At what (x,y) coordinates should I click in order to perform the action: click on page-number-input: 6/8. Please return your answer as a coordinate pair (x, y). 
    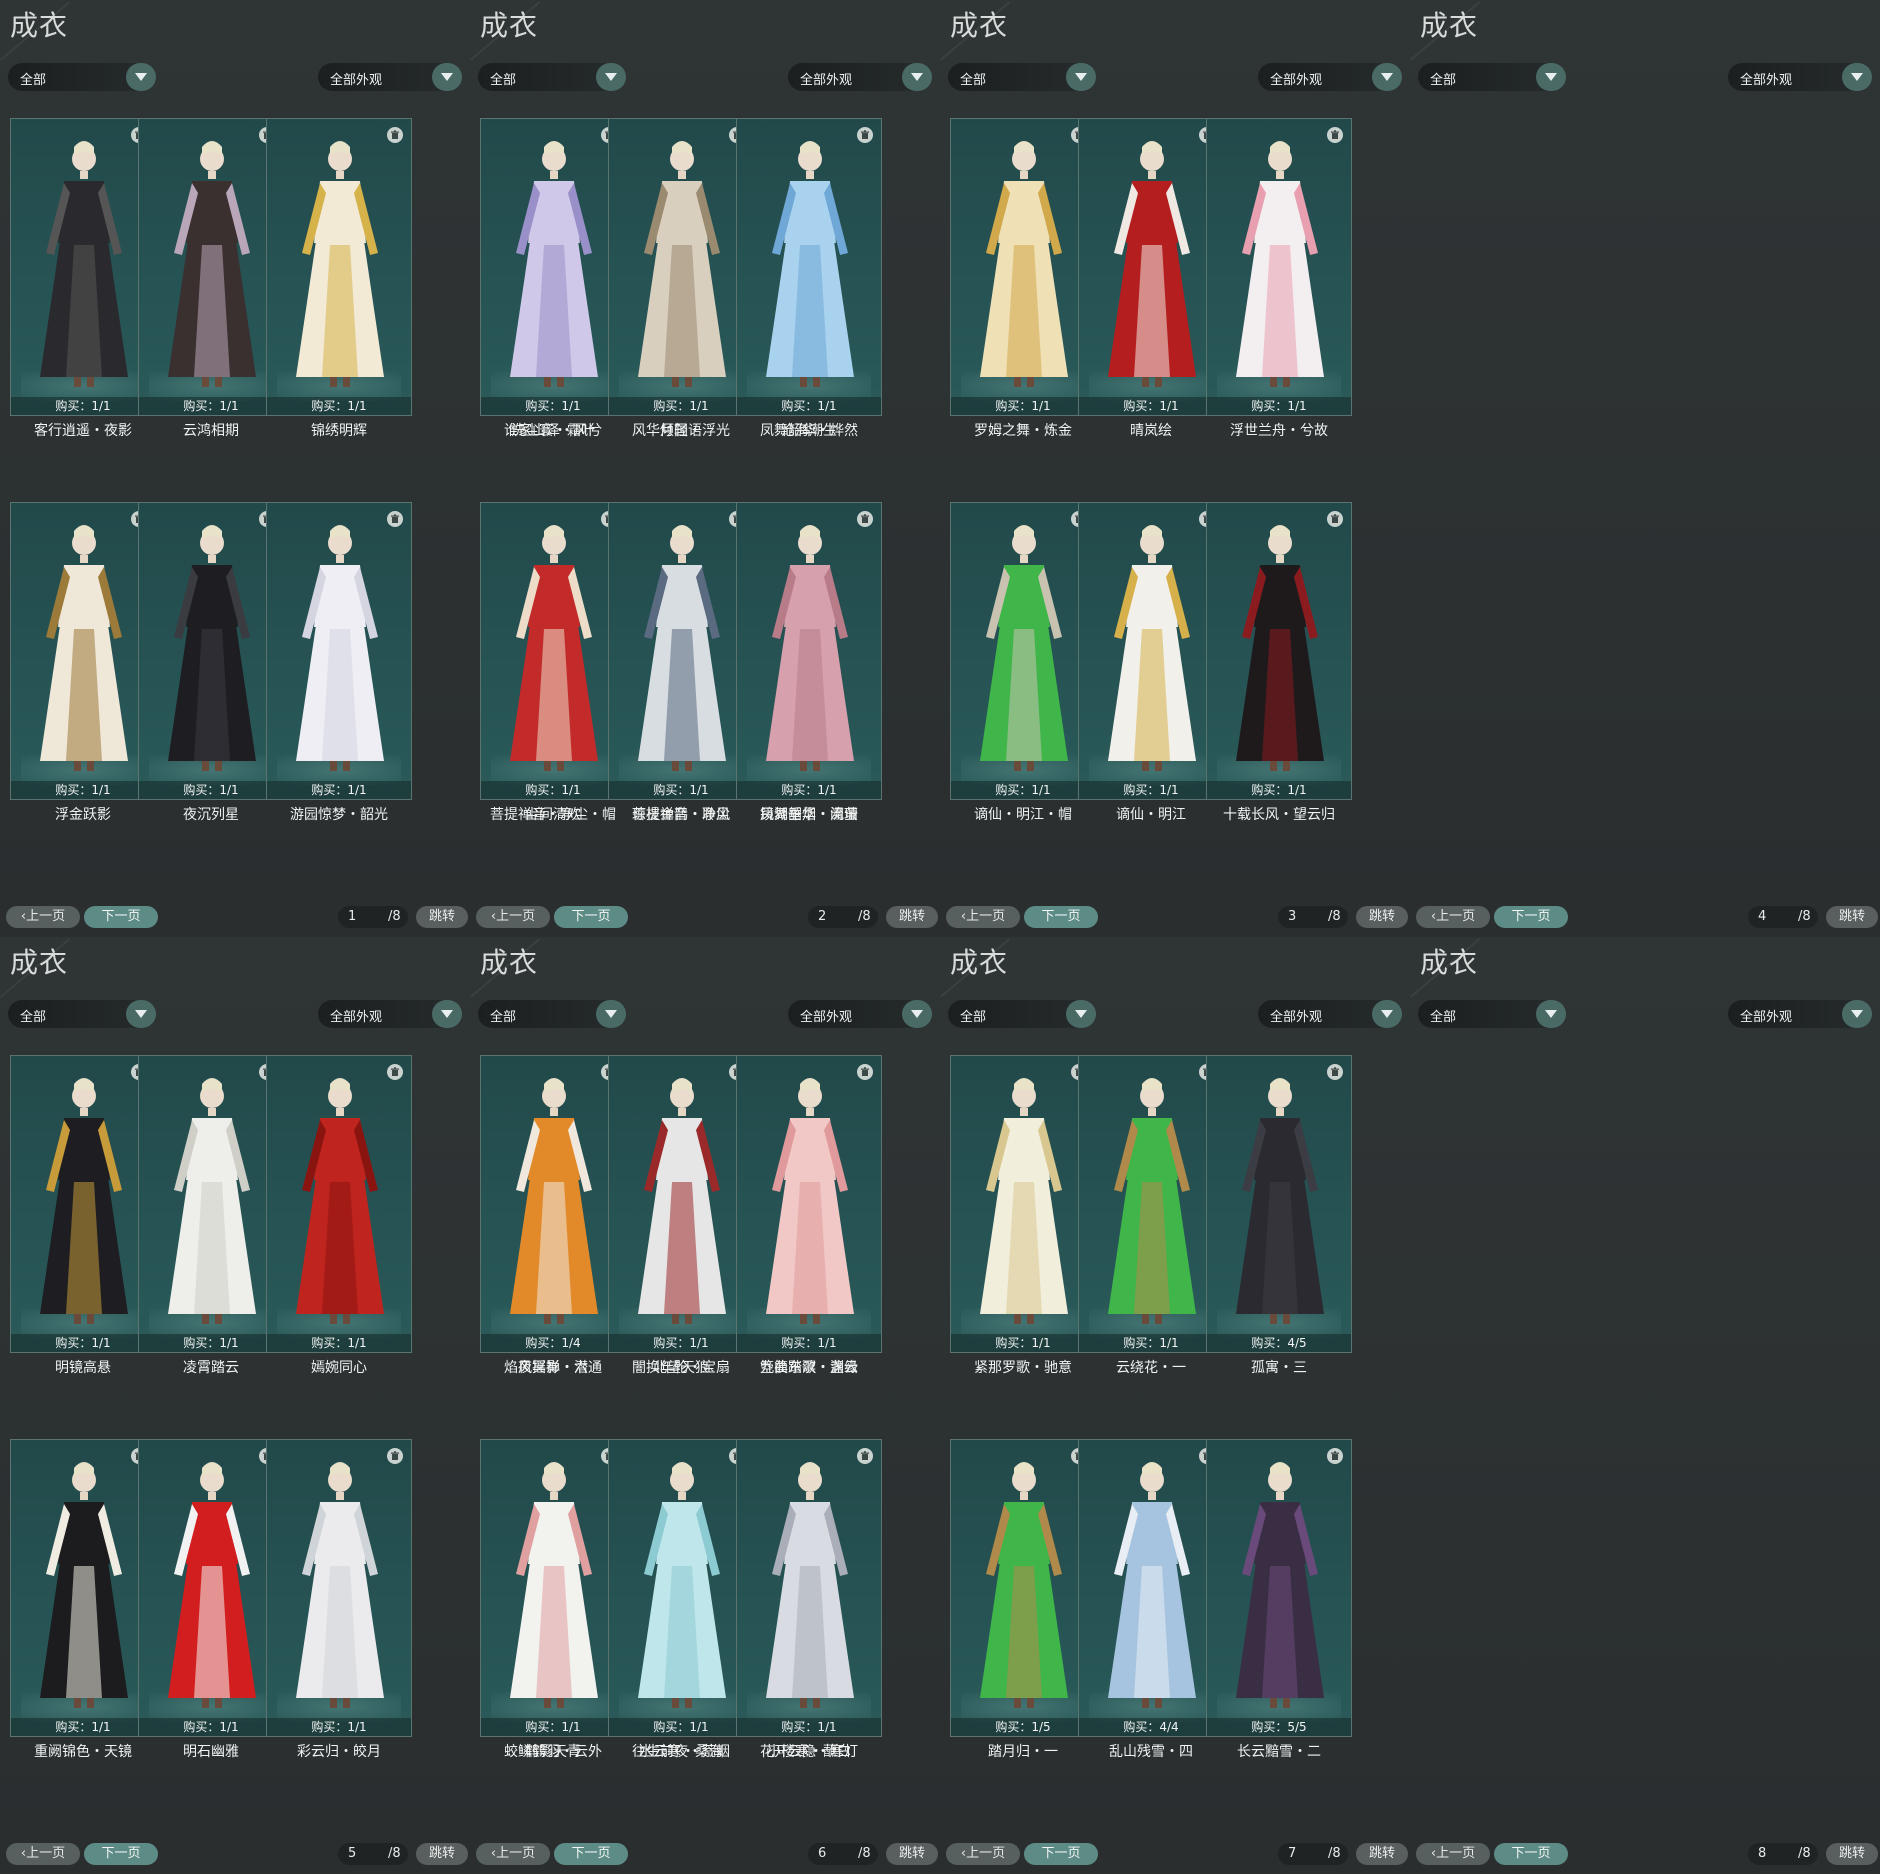
    Looking at the image, I should click on (843, 1854).